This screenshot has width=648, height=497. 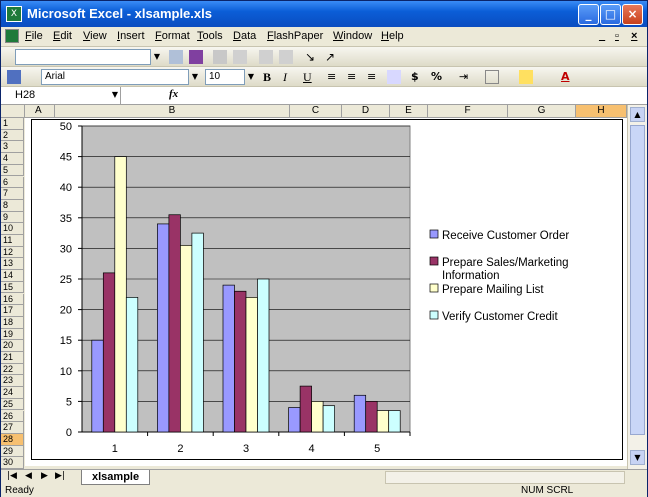 I want to click on column-header-g: G, so click(x=542, y=111).